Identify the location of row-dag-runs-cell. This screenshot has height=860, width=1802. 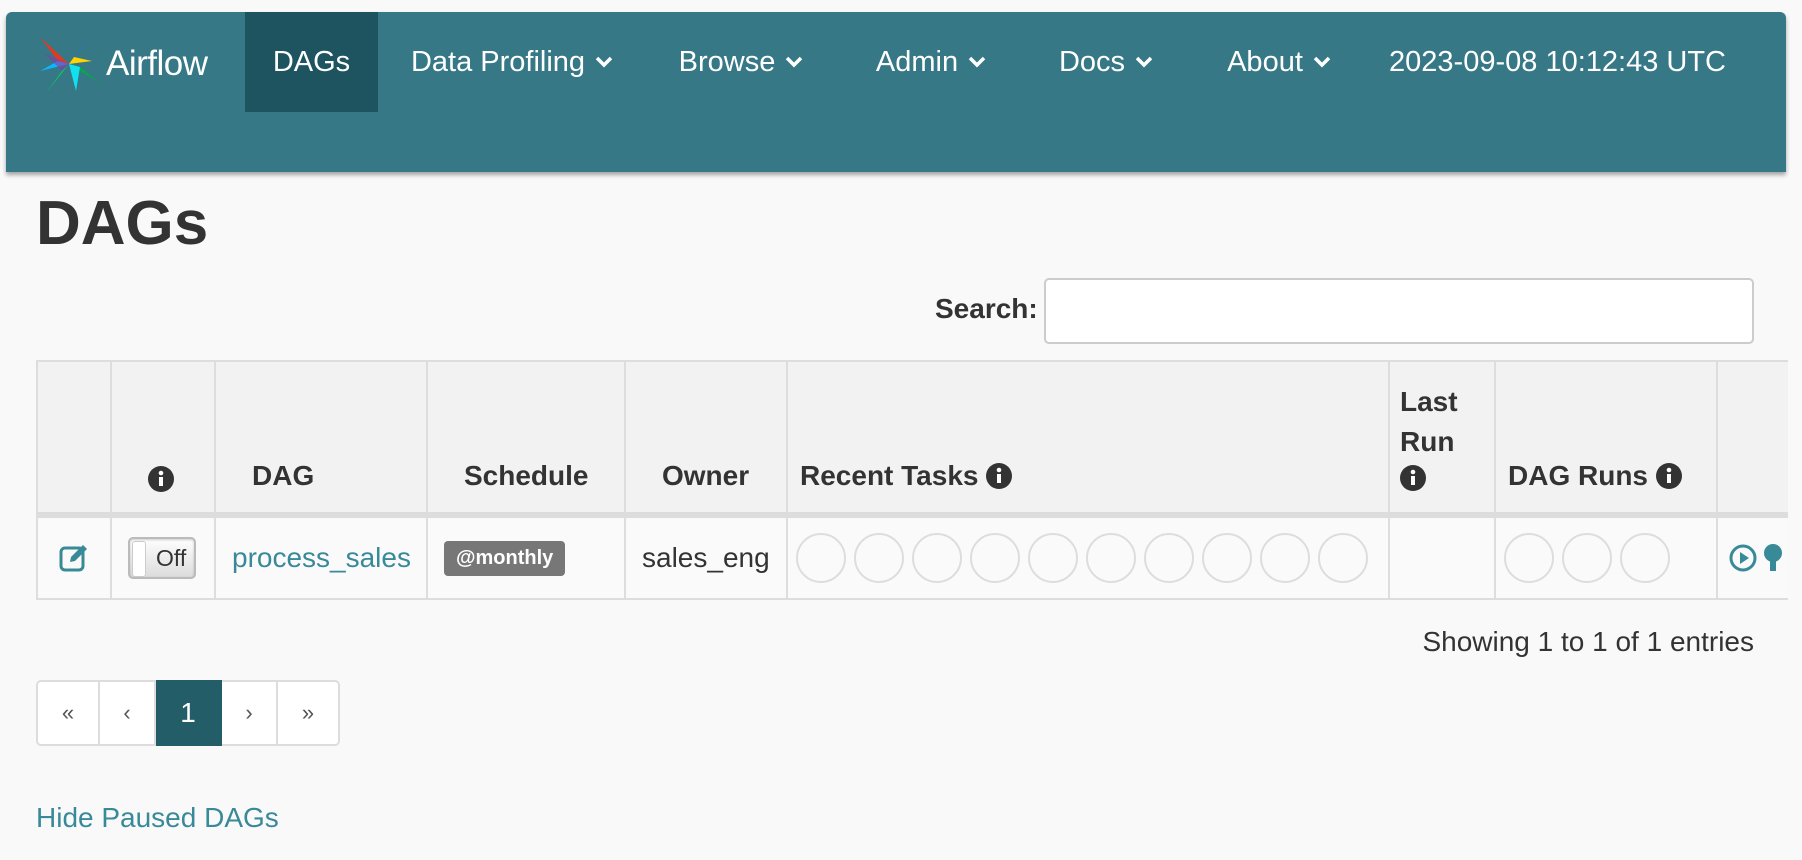
(1607, 559).